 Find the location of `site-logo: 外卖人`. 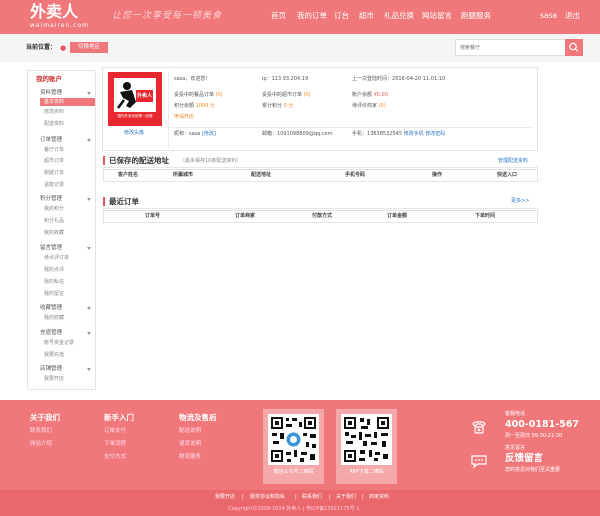

site-logo: 外卖人 is located at coordinates (54, 12).